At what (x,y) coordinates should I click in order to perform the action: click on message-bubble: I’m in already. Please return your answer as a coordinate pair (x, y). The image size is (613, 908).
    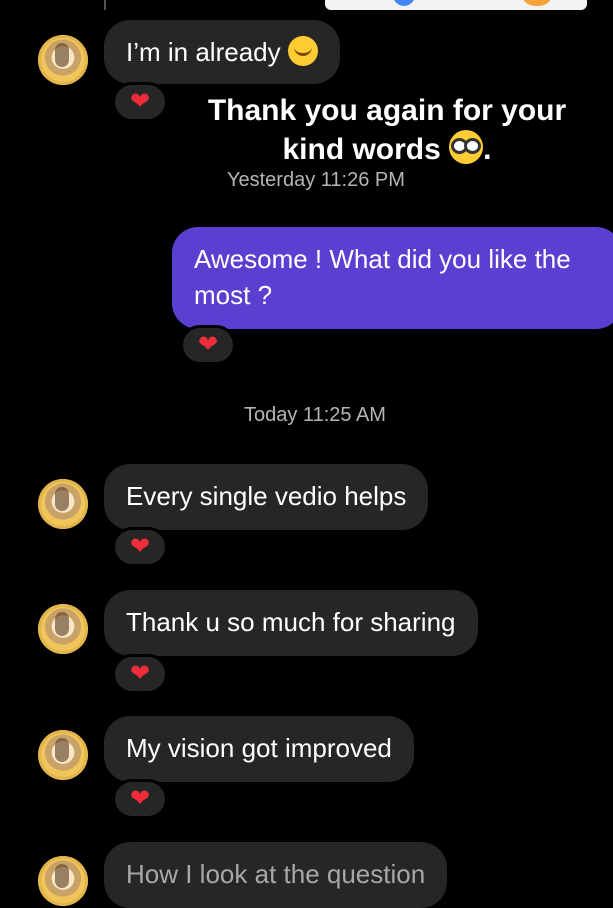
    Looking at the image, I should click on (222, 52).